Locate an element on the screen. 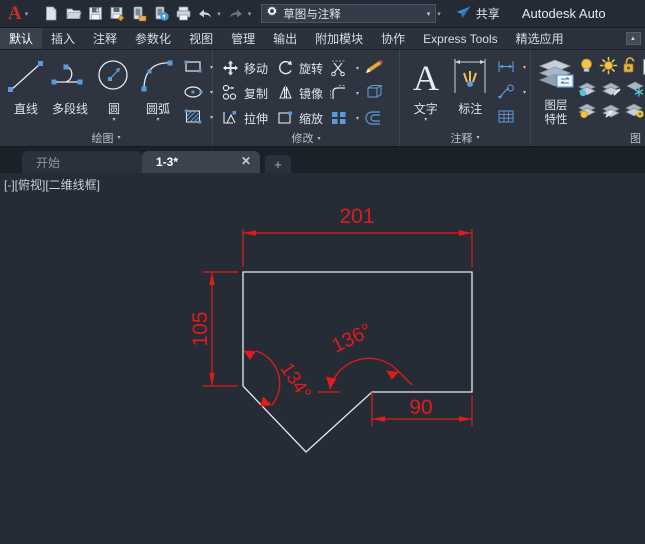  ribbon-tab-insert: 插入 is located at coordinates (63, 38).